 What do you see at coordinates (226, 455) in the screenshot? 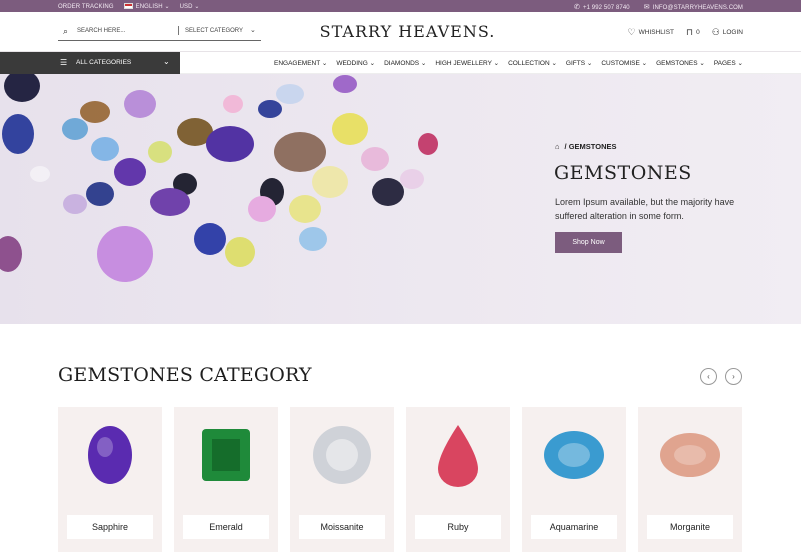
I see `emerald-gem-image` at bounding box center [226, 455].